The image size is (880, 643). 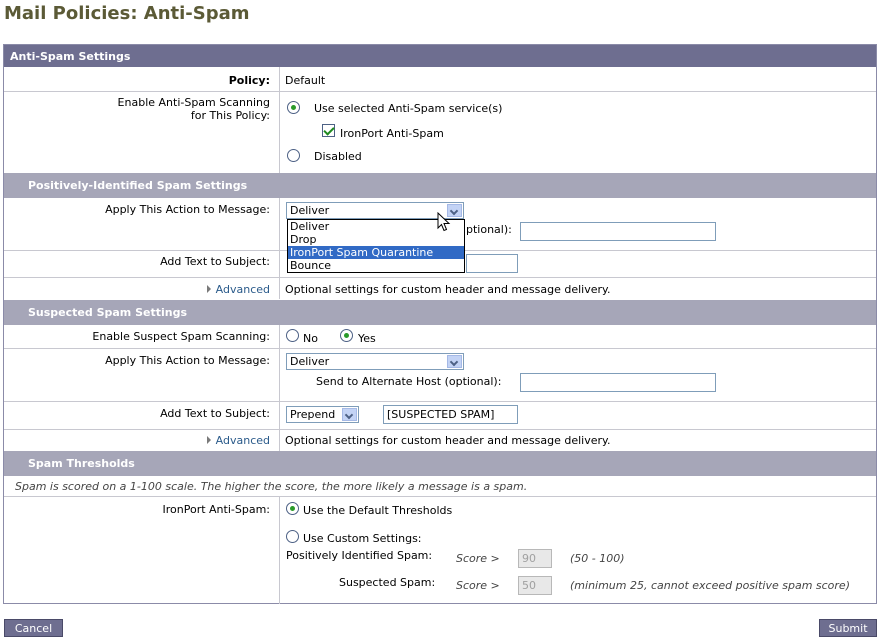 I want to click on positive-alt-host-label: ptional):, so click(x=489, y=229).